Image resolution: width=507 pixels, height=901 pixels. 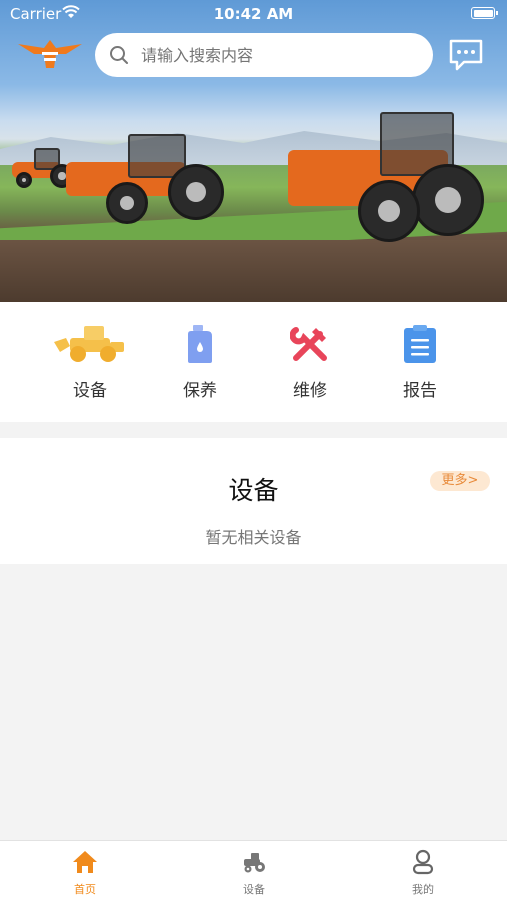 I want to click on eagle-logo-icon, so click(x=50, y=55).